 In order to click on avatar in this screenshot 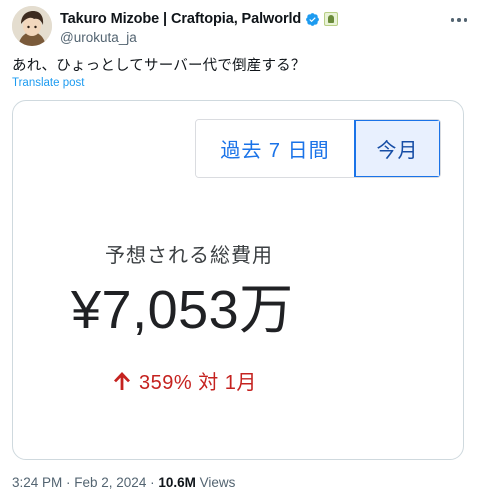, I will do `click(32, 26)`.